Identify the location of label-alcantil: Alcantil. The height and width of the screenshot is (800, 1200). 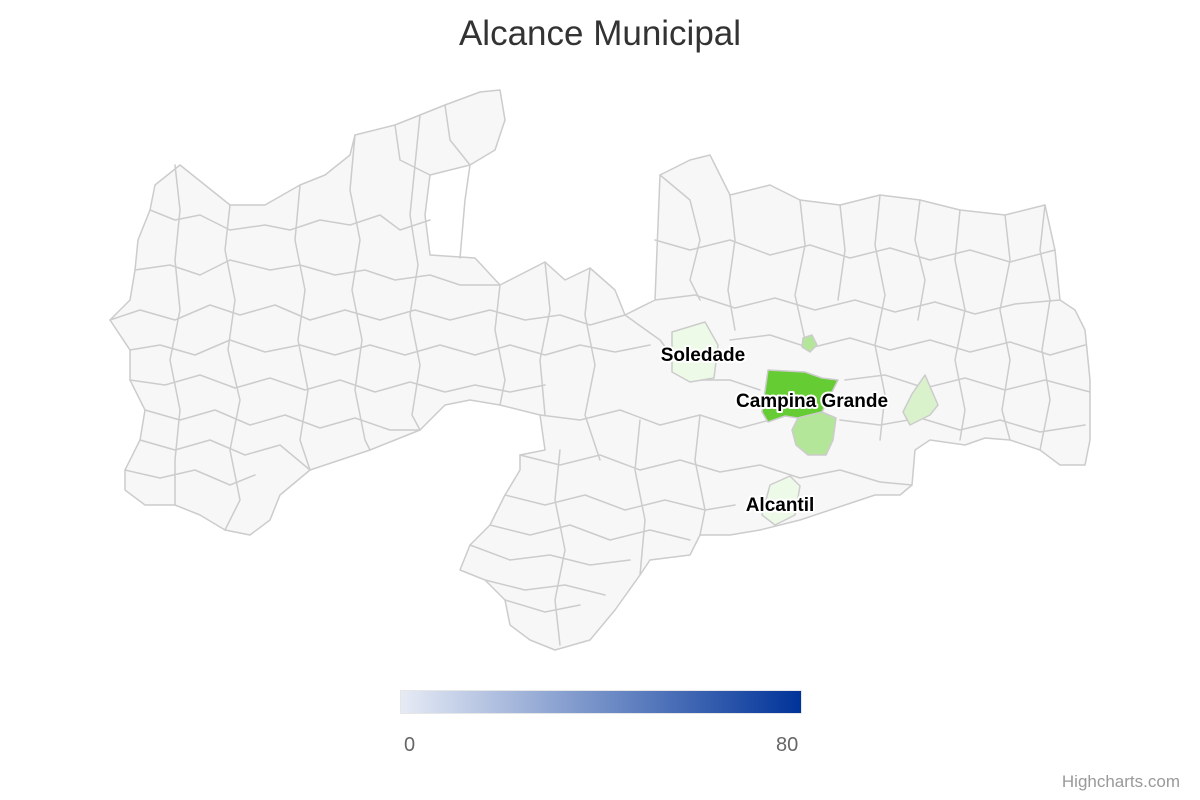
(780, 505).